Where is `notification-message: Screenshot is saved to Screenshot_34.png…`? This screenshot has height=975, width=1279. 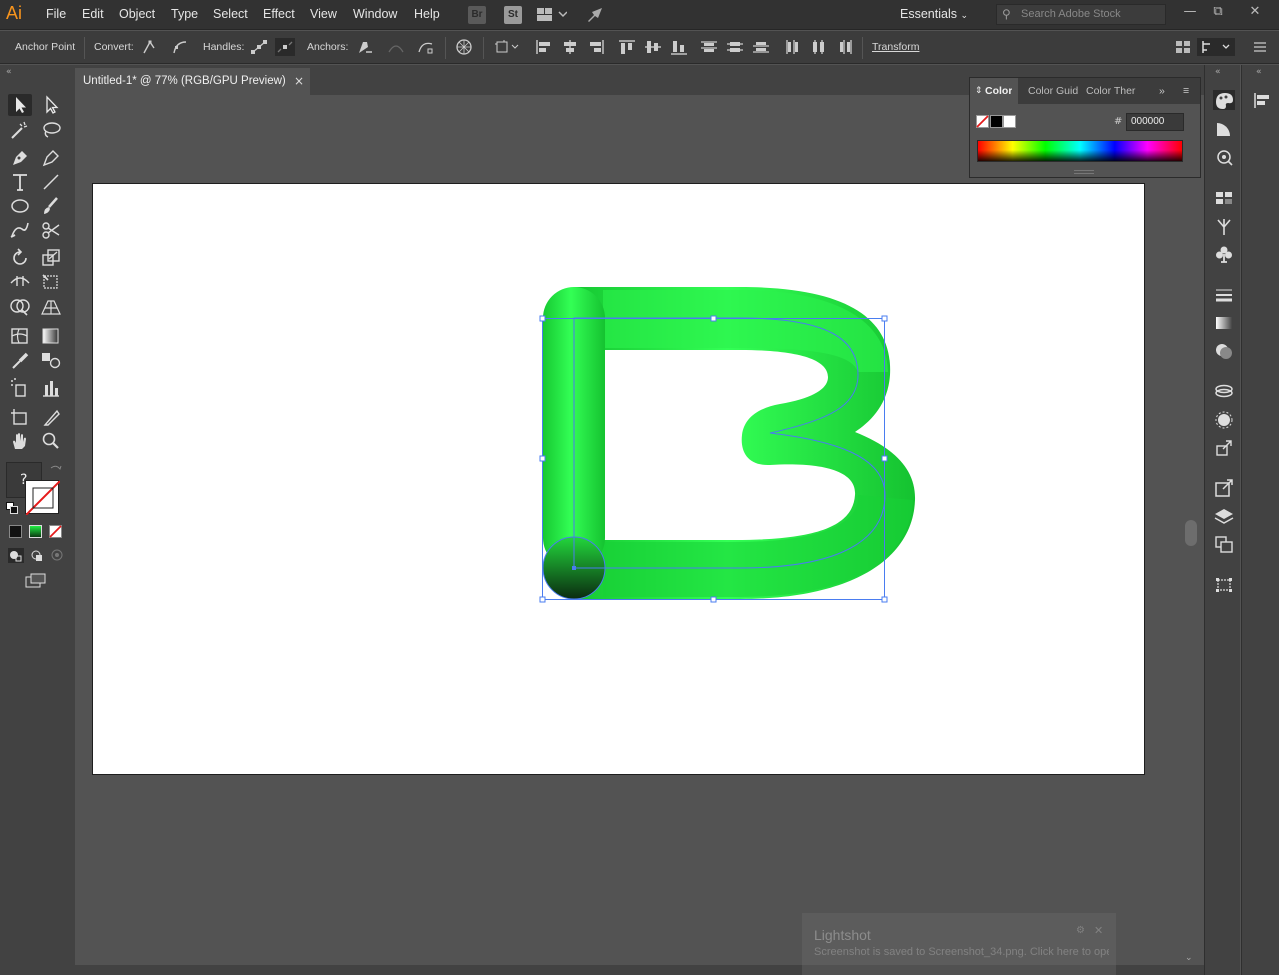
notification-message: Screenshot is saved to Screenshot_34.png… is located at coordinates (961, 952).